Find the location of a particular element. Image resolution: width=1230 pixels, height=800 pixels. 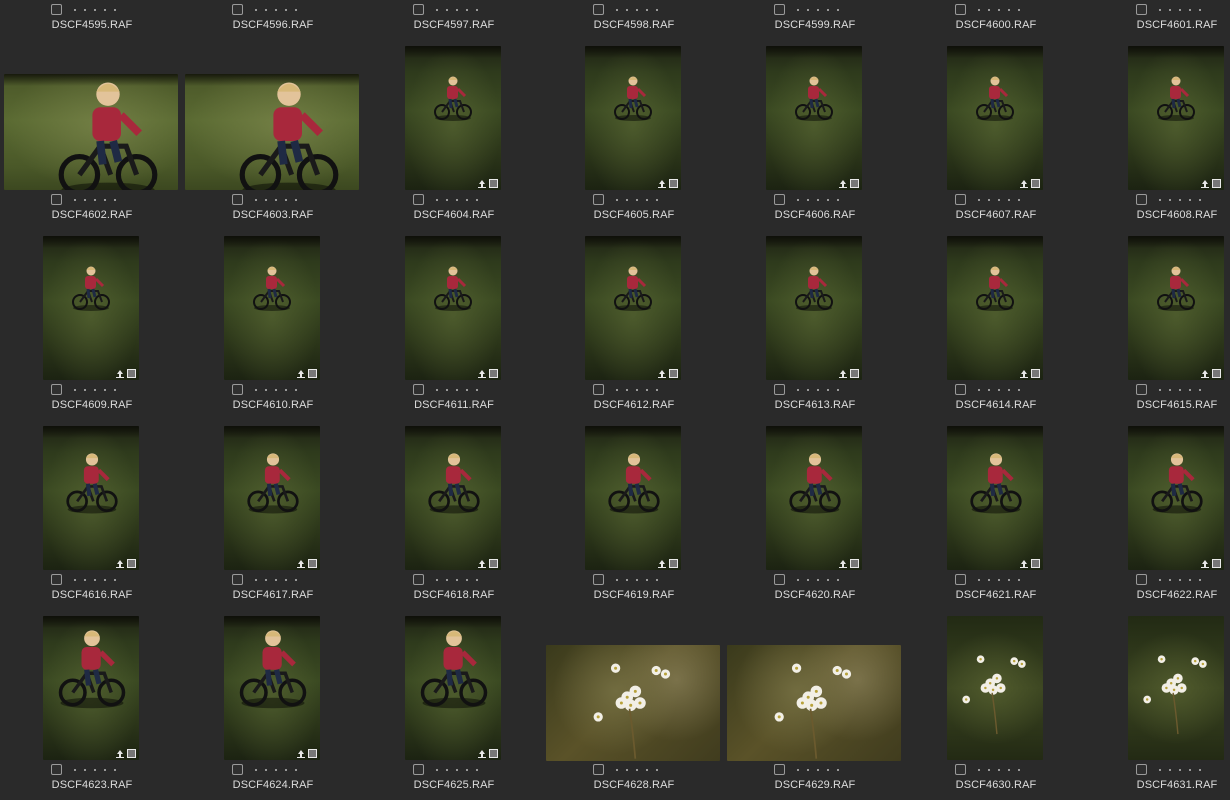

photo-cell: DSCF4607.RAF is located at coordinates (996, 112).